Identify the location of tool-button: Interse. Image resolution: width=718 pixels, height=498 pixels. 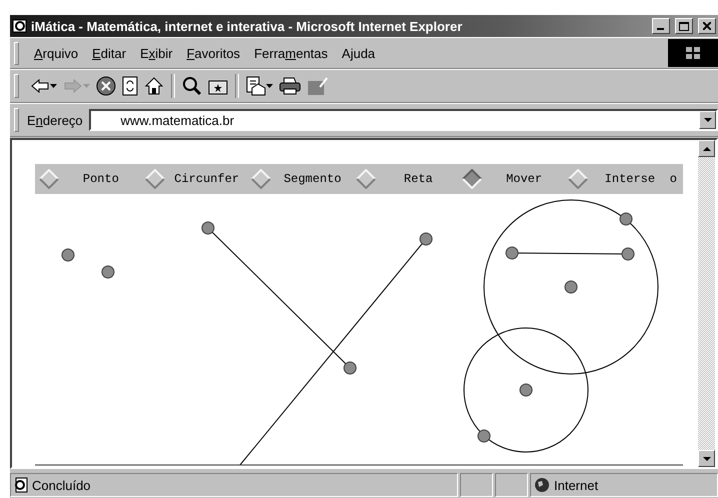
(617, 179).